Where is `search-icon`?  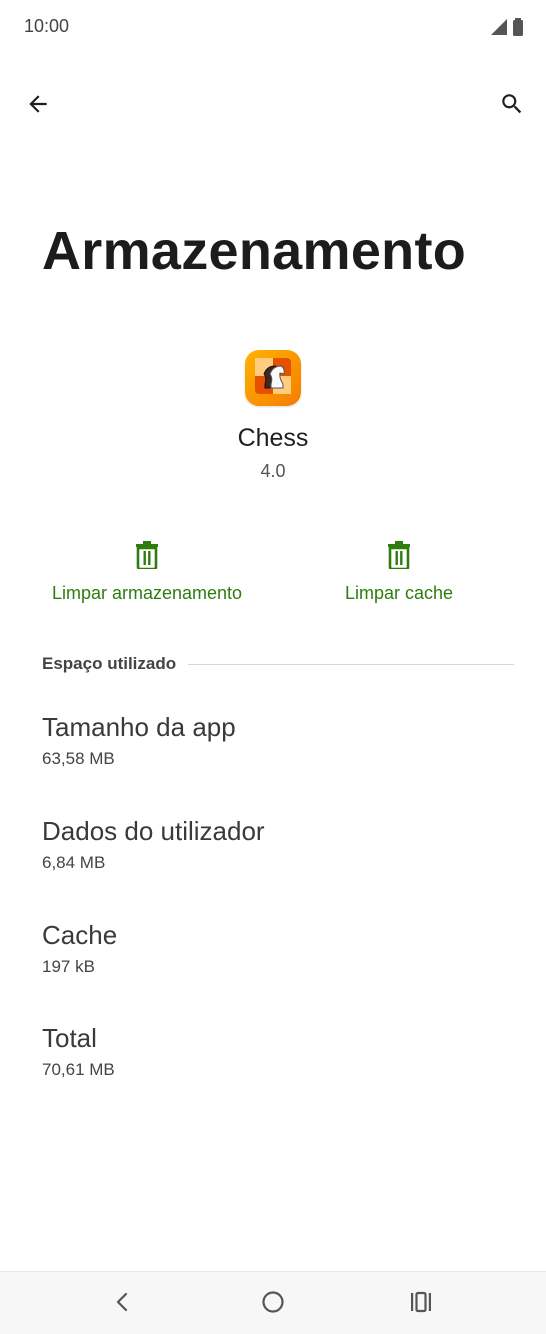 search-icon is located at coordinates (512, 106).